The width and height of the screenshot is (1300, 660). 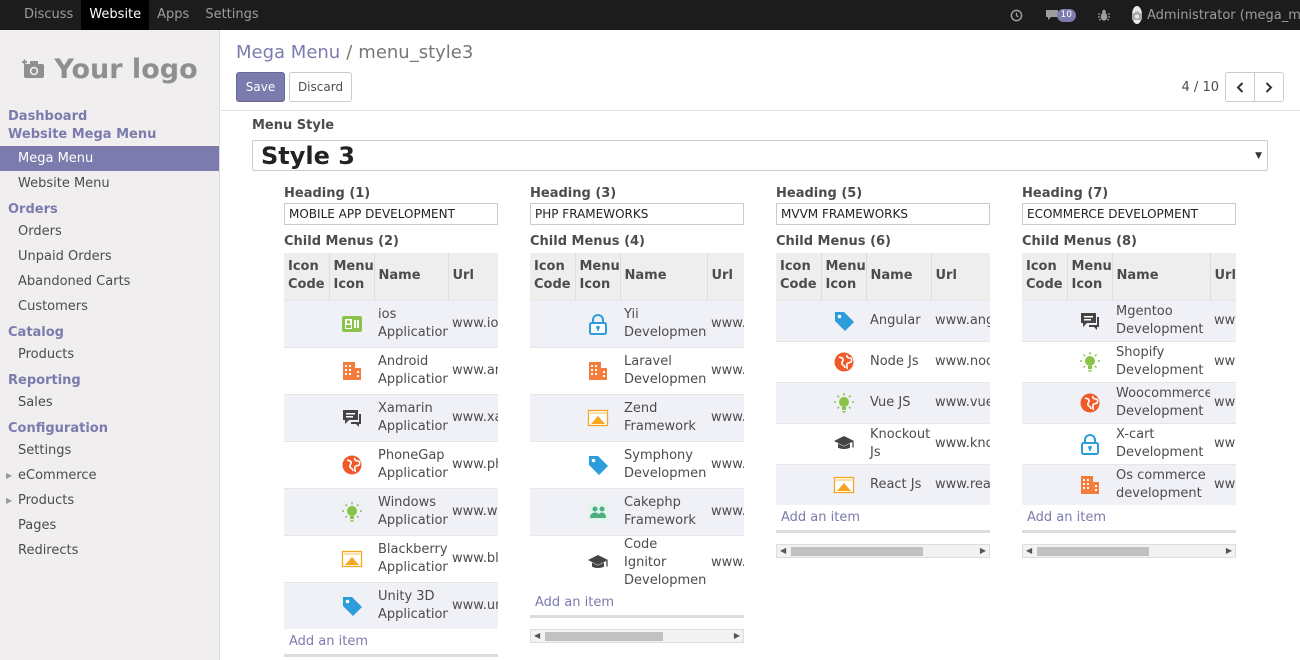 I want to click on table-row: Cakephp Framework www.c, so click(x=637, y=511).